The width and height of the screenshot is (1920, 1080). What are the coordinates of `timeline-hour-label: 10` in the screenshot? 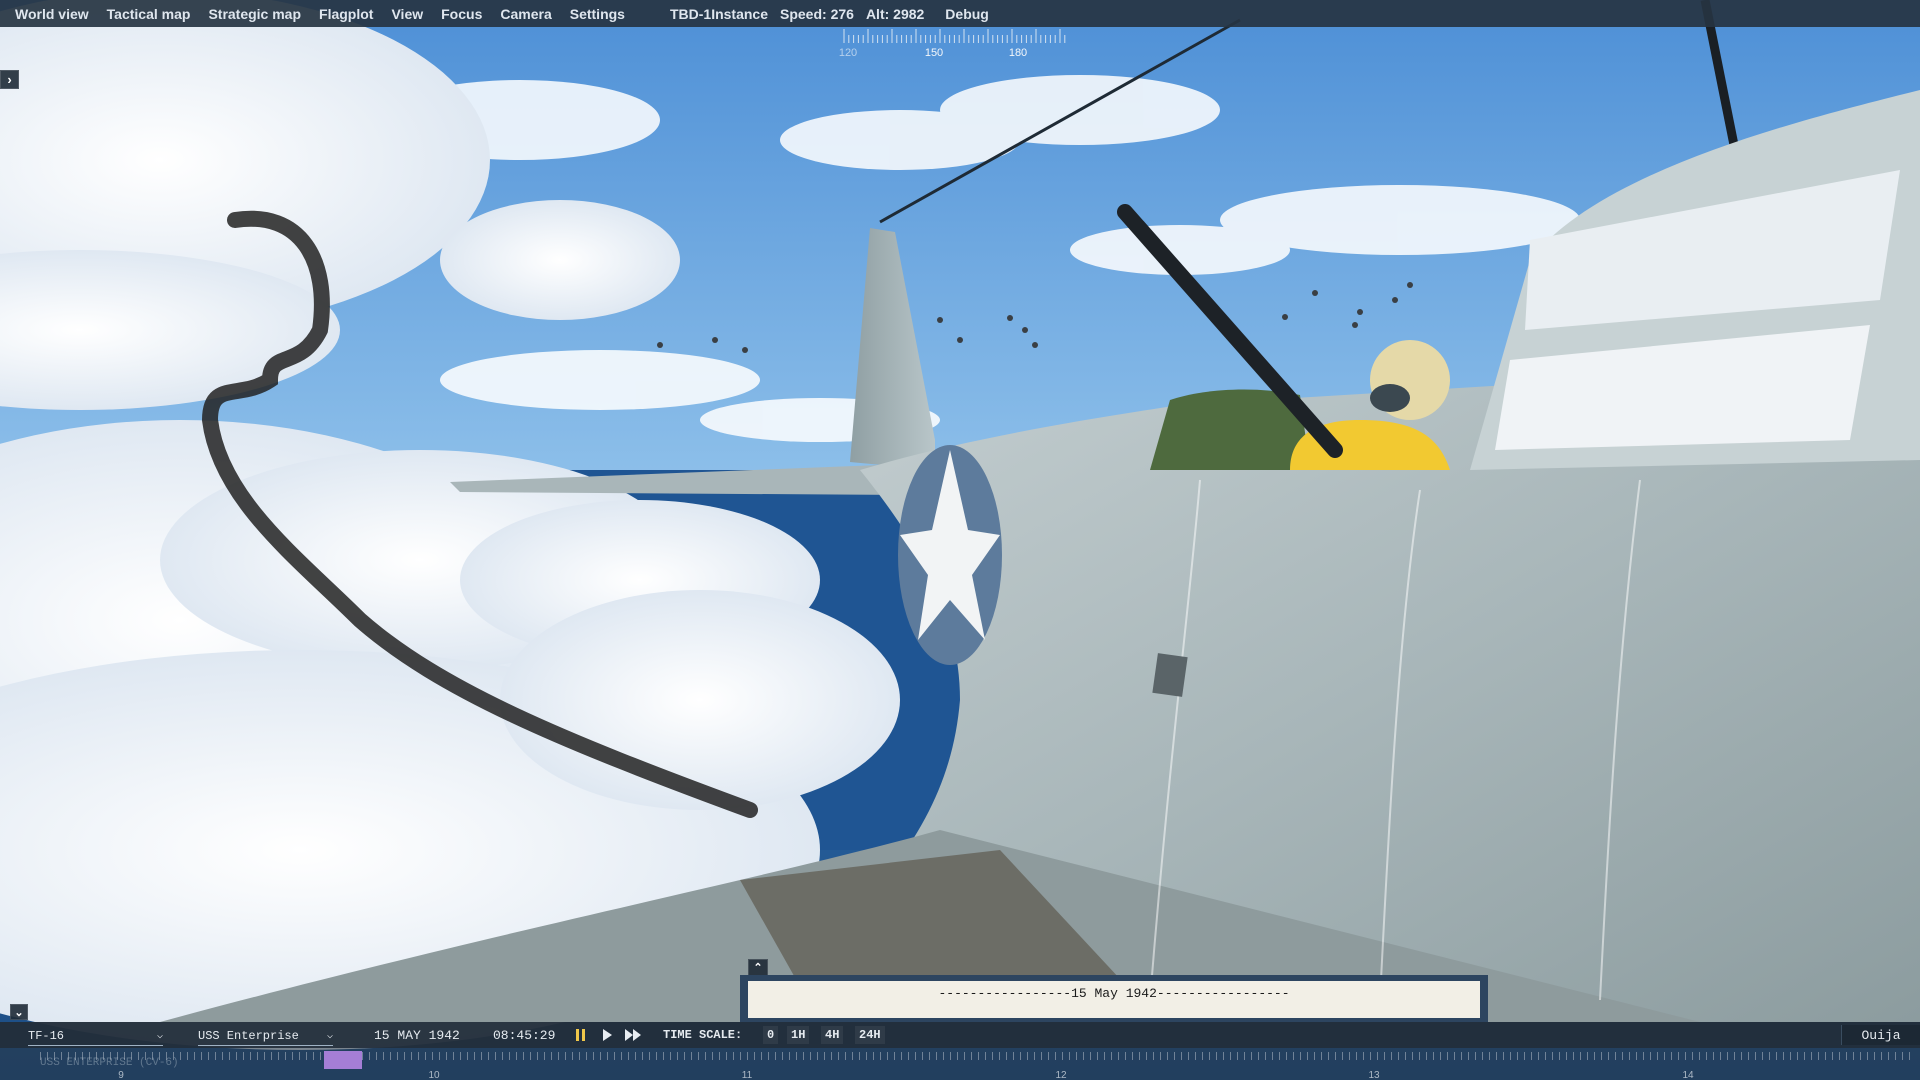 It's located at (434, 1075).